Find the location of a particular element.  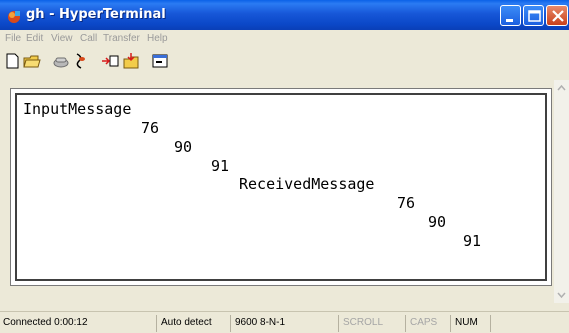

properties-icon is located at coordinates (160, 61).